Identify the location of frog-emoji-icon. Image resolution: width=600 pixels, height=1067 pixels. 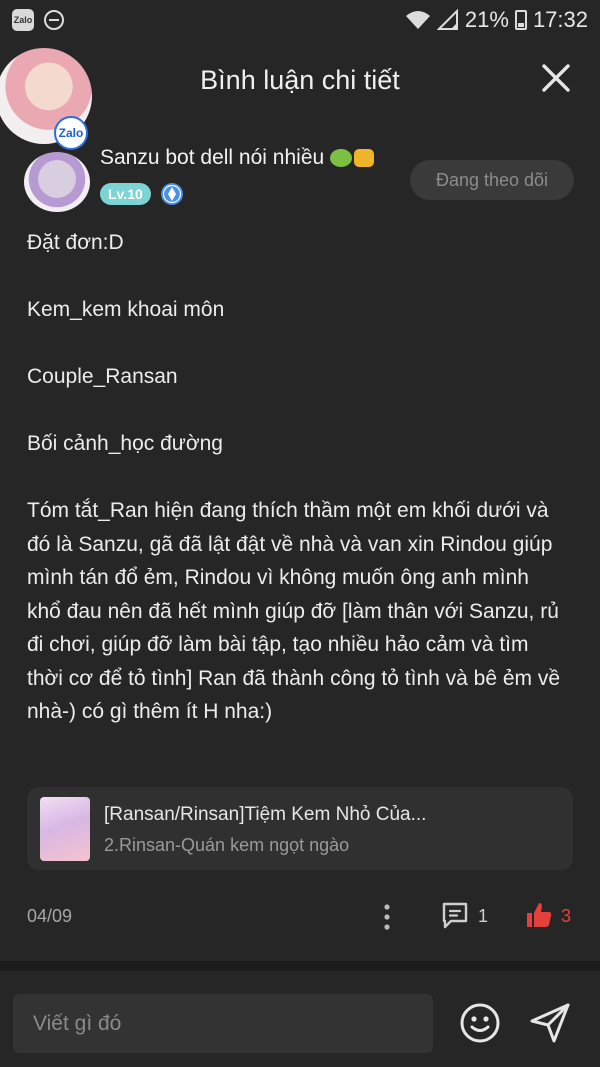
(341, 158).